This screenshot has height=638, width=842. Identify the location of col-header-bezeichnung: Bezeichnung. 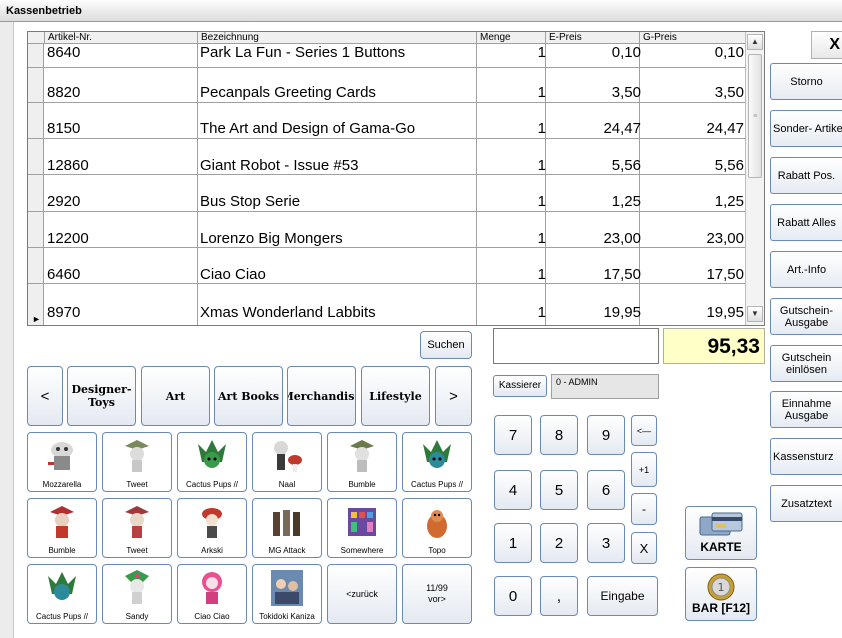
(336, 38).